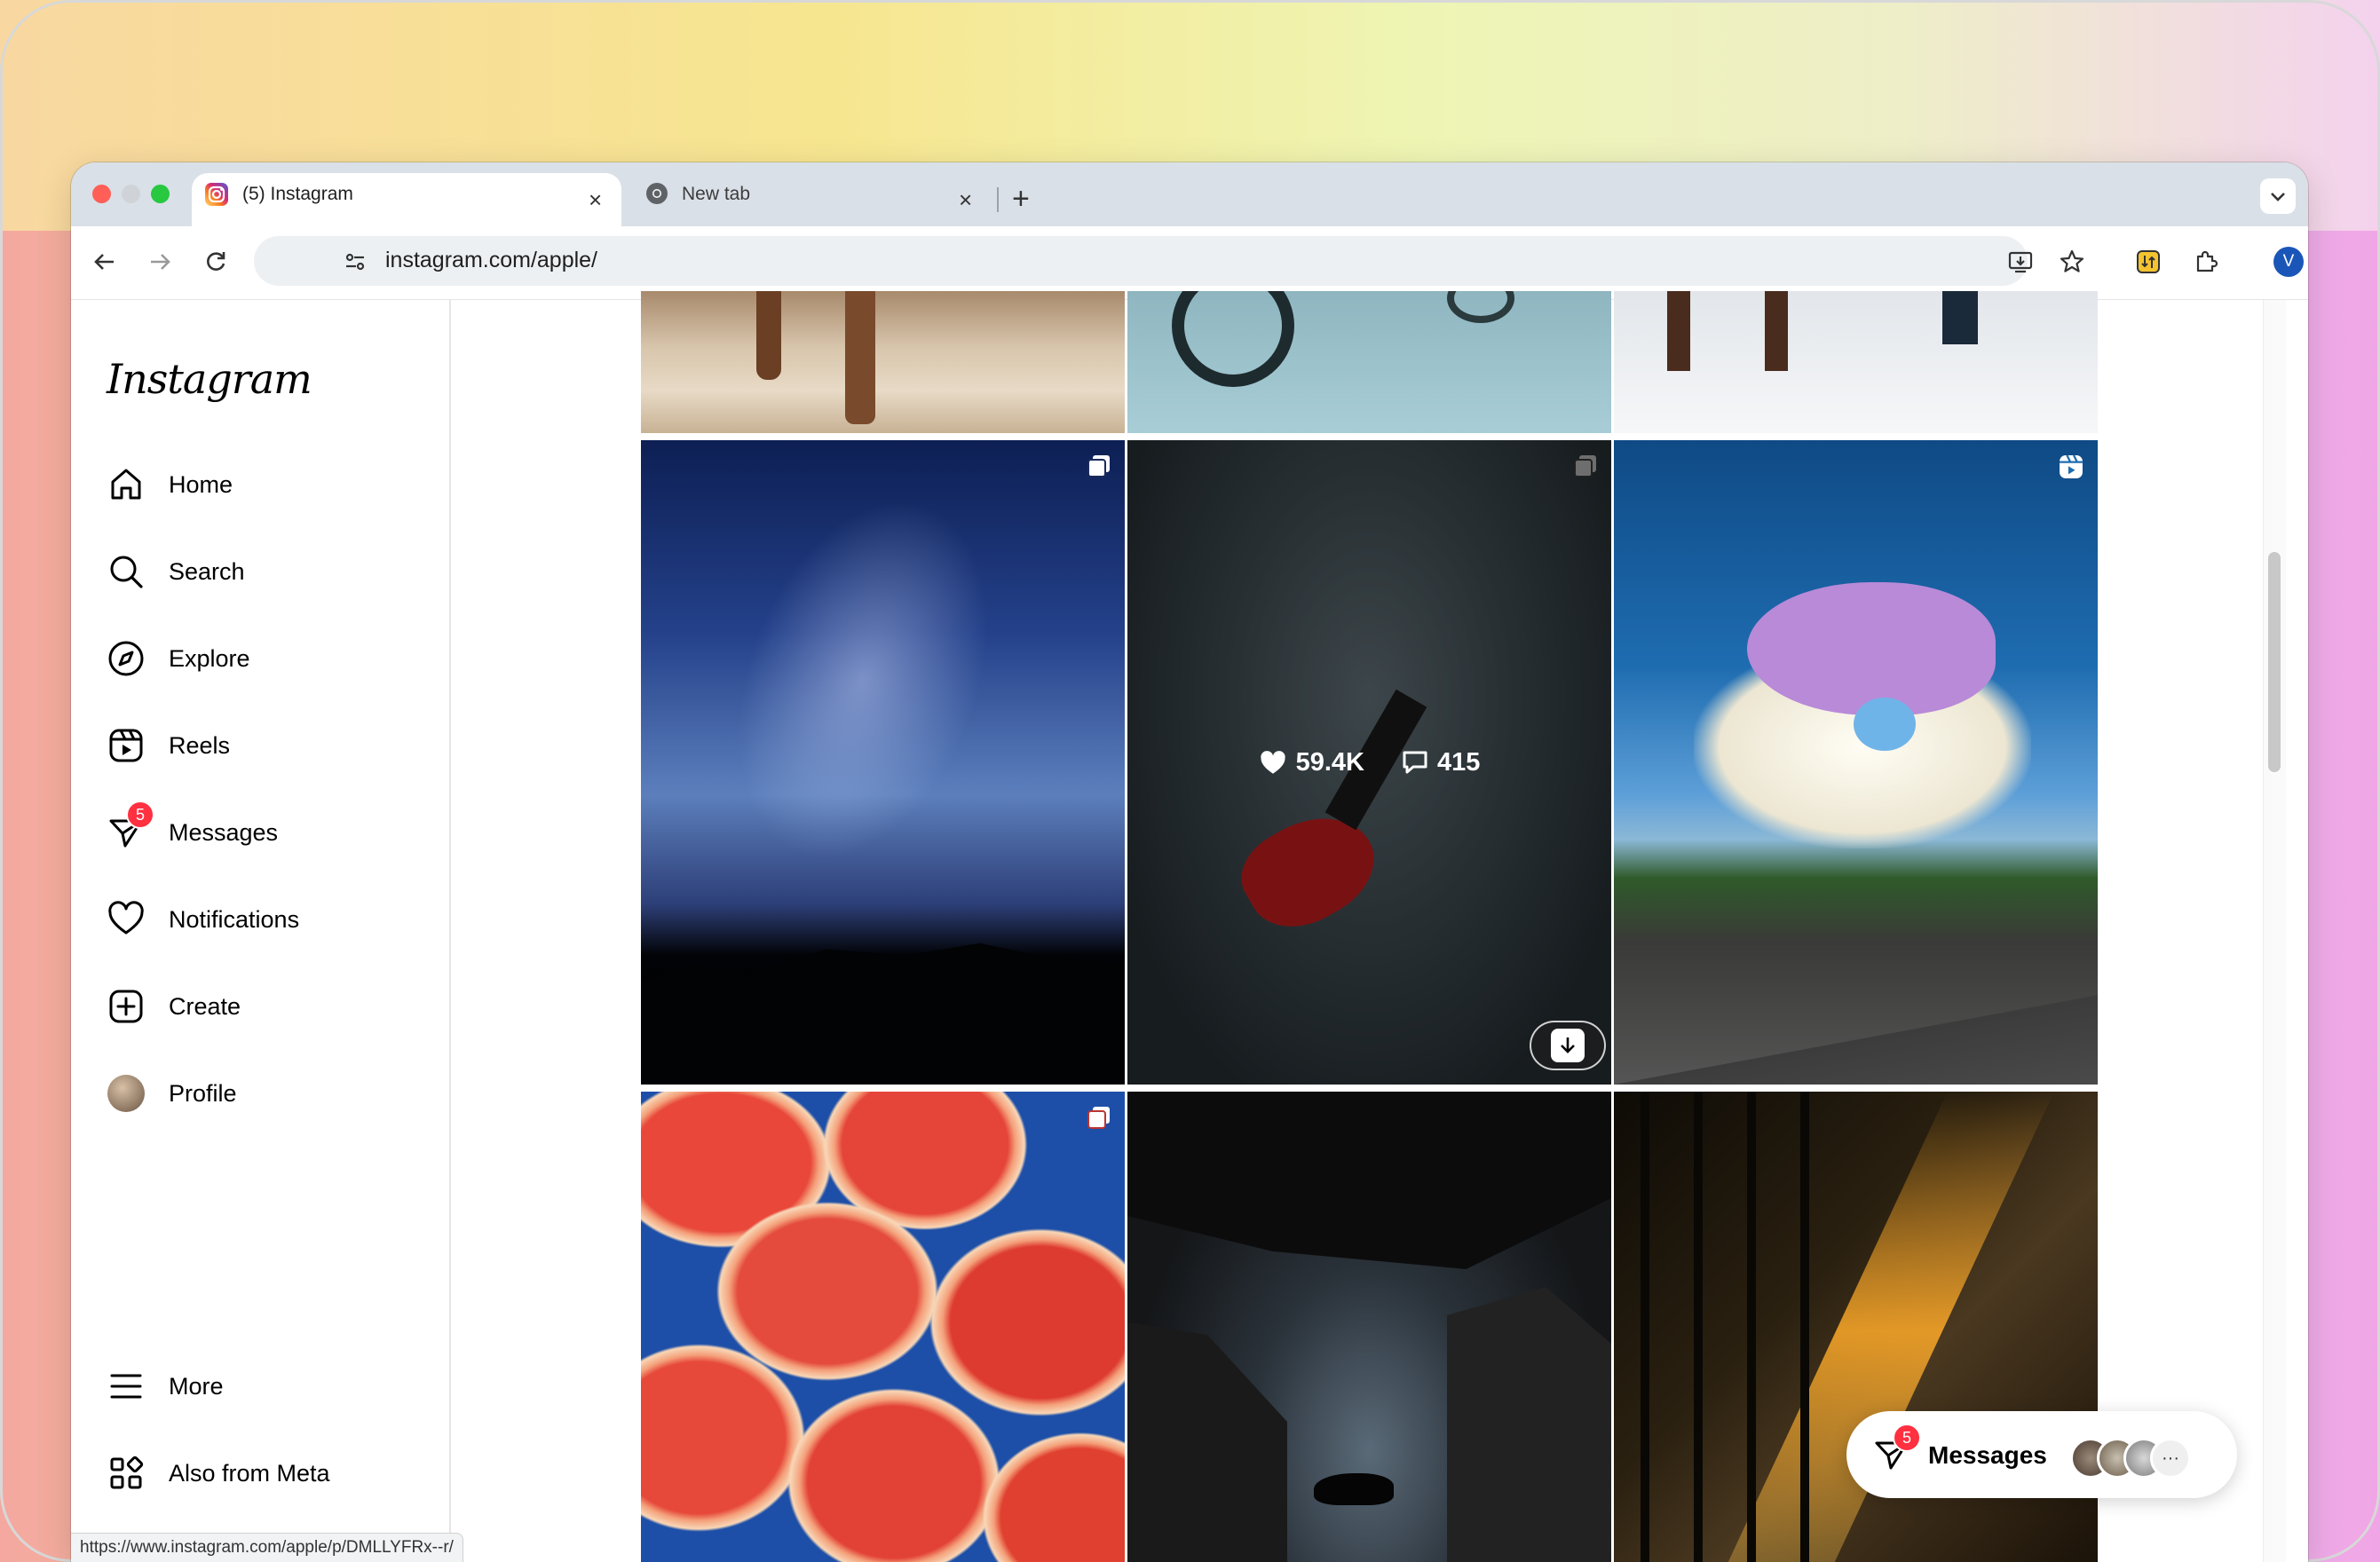 Image resolution: width=2380 pixels, height=1562 pixels. Describe the element at coordinates (126, 1473) in the screenshot. I see `meta-grid-icon` at that location.